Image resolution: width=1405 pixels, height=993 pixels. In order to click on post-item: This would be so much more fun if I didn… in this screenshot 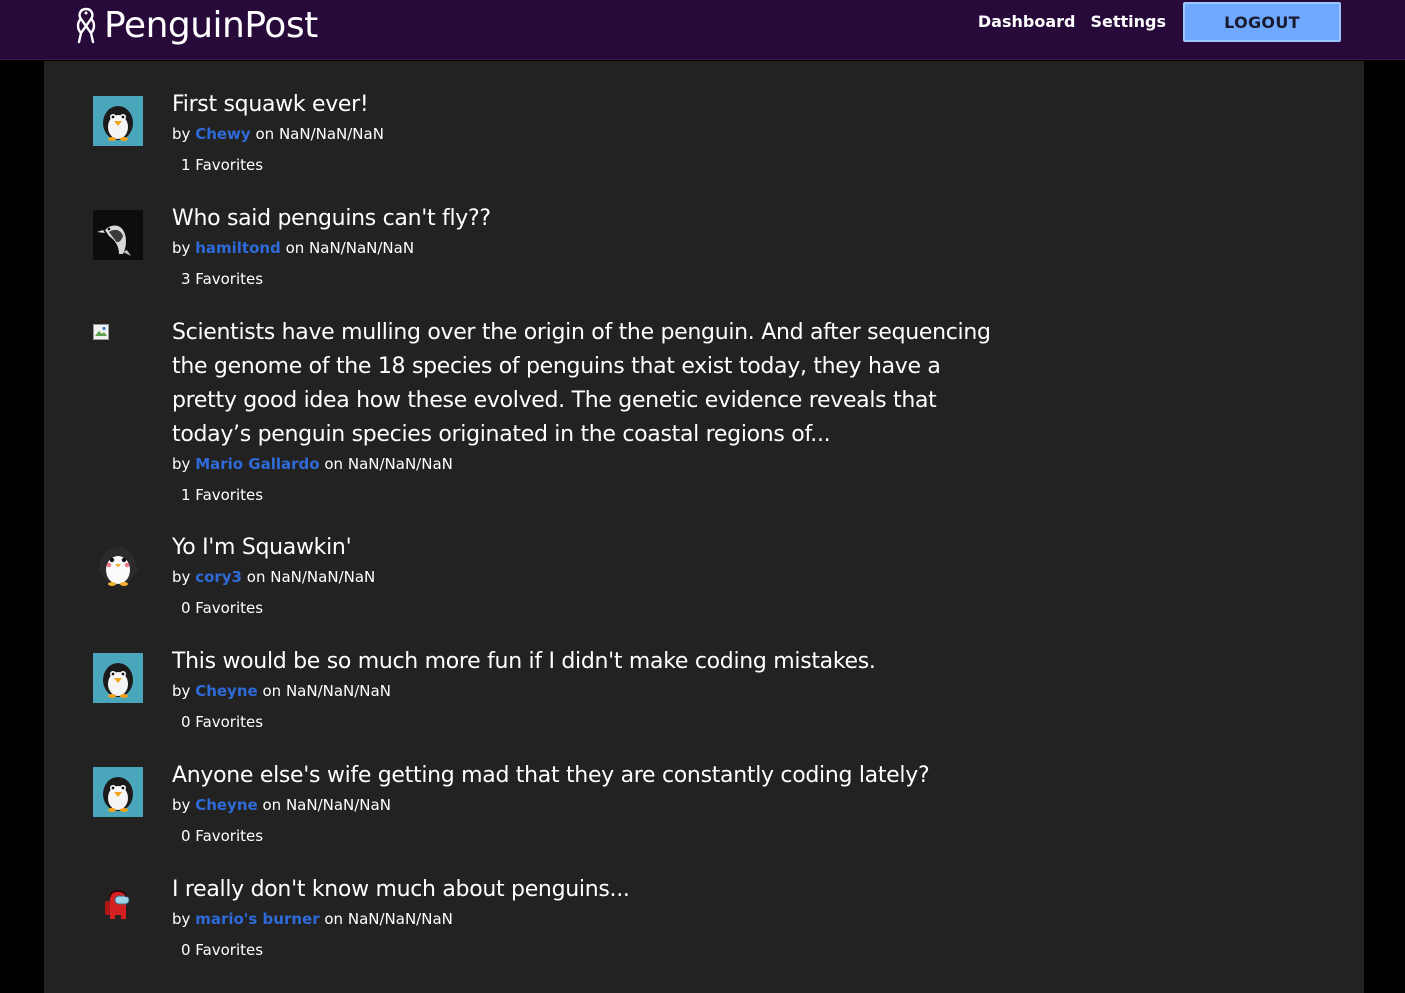, I will do `click(543, 702)`.